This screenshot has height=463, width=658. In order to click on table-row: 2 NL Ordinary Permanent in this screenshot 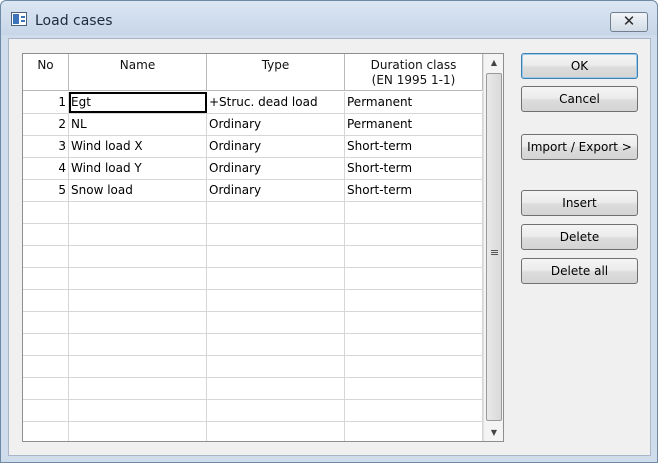, I will do `click(253, 125)`.